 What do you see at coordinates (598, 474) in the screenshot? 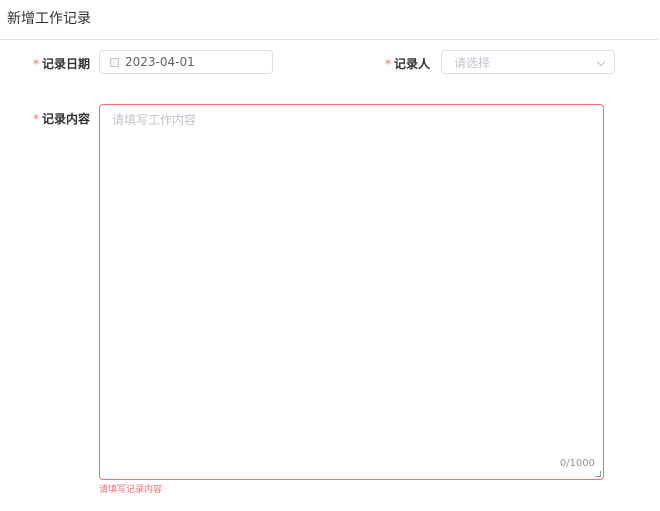
I see `resize-handle` at bounding box center [598, 474].